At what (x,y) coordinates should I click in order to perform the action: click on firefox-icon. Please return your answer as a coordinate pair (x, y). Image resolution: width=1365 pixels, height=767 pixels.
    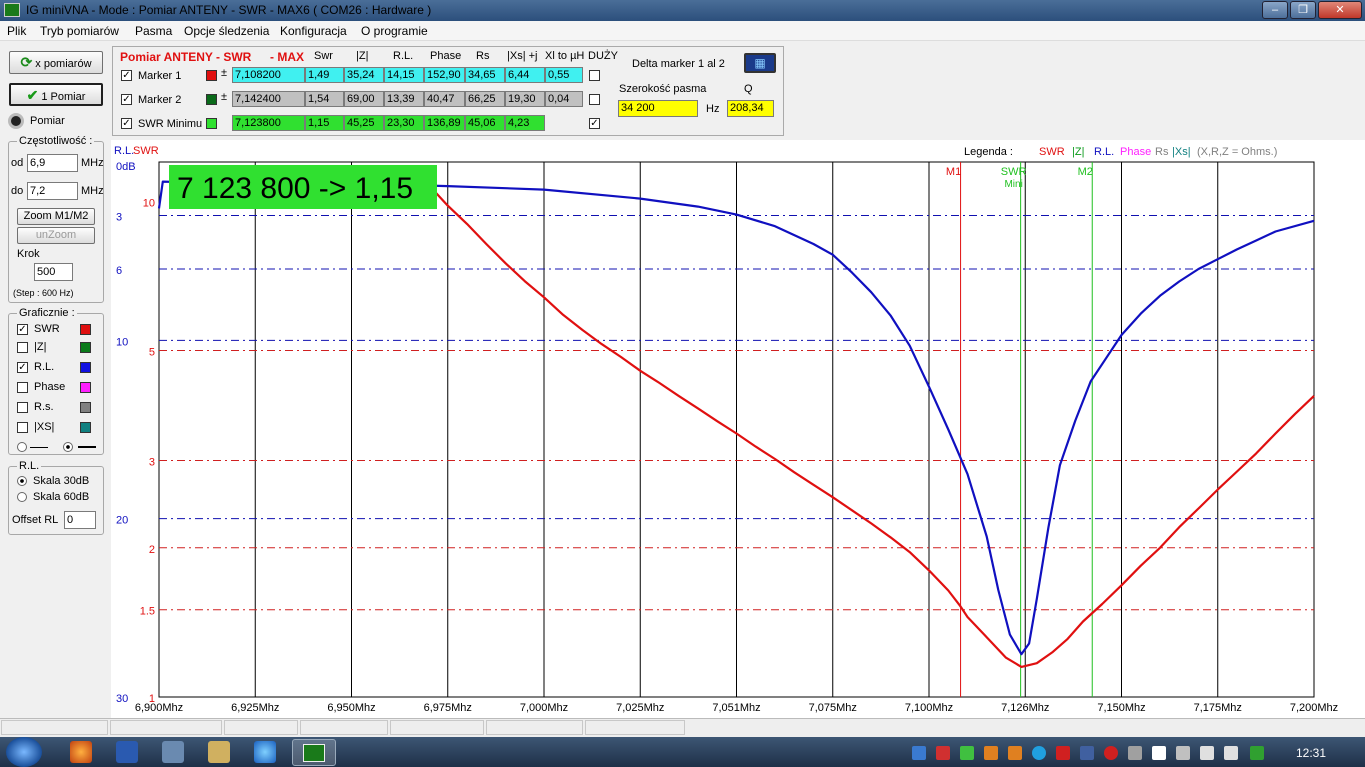
    Looking at the image, I should click on (81, 752).